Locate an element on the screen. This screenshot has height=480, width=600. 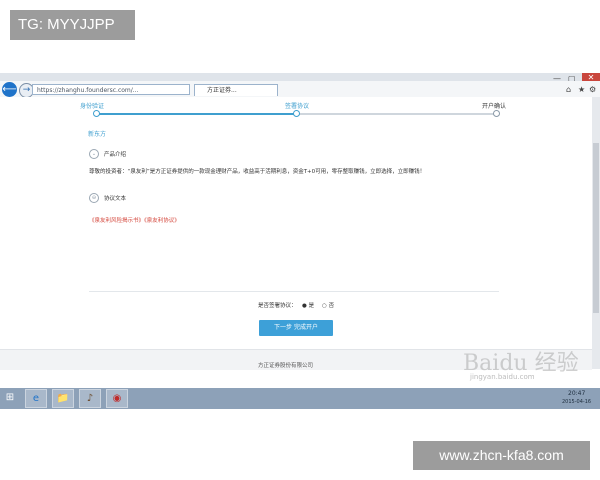
baidu-watermark-url: jingyan.baidu.com is located at coordinates (502, 377).